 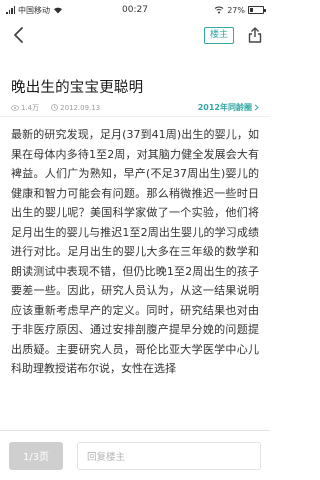 I want to click on views-count: 1.4万, so click(x=25, y=108).